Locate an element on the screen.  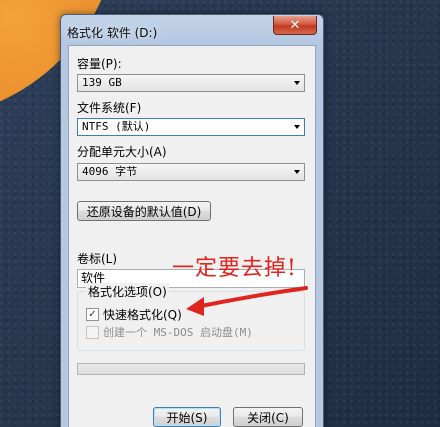
quick-format-checkbox: ✓ is located at coordinates (92, 314).